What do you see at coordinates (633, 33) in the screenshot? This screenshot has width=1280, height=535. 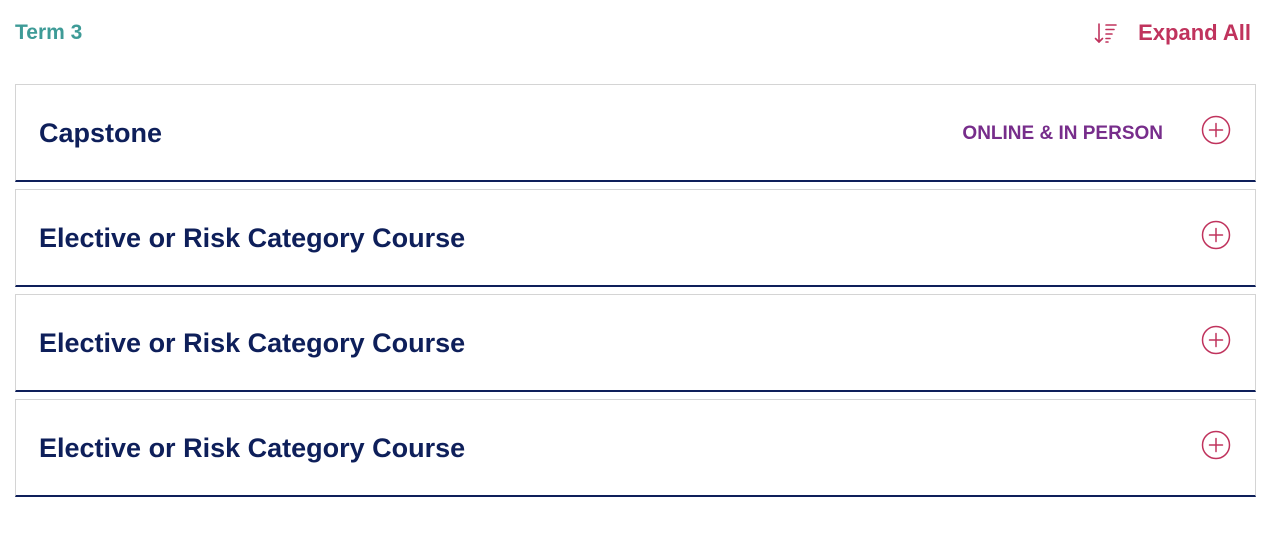 I see `term-header: Term 3 Expand All` at bounding box center [633, 33].